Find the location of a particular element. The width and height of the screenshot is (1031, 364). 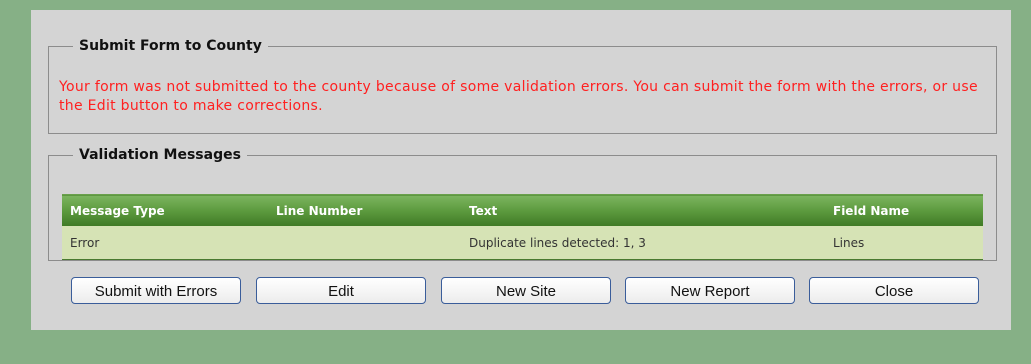

table-header-row: Message Type Line Number Text Field Name is located at coordinates (522, 210).